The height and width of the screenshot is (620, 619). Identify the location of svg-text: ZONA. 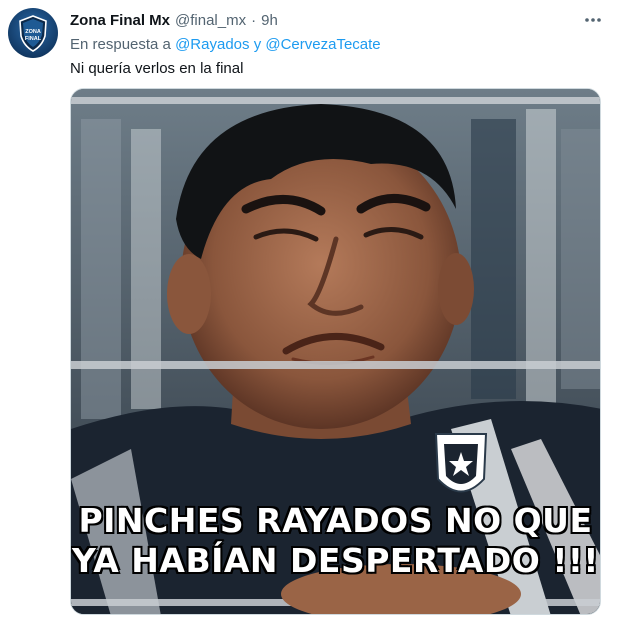
(33, 32).